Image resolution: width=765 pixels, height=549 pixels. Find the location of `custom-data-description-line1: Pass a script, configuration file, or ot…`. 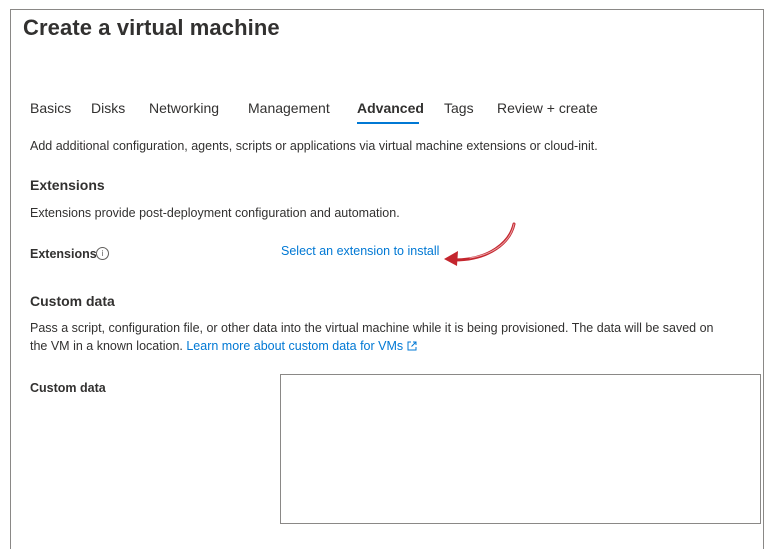

custom-data-description-line1: Pass a script, configuration file, or ot… is located at coordinates (372, 328).